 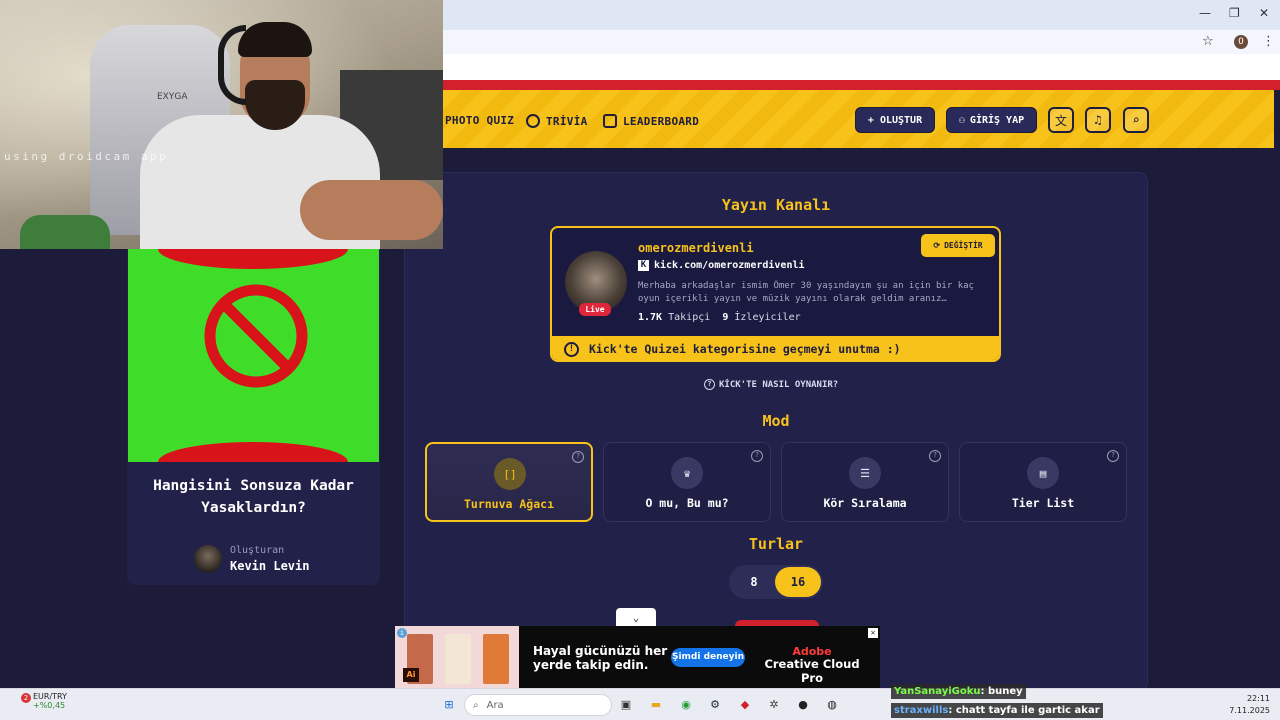 What do you see at coordinates (26, 698) in the screenshot?
I see `notification-badge: 2` at bounding box center [26, 698].